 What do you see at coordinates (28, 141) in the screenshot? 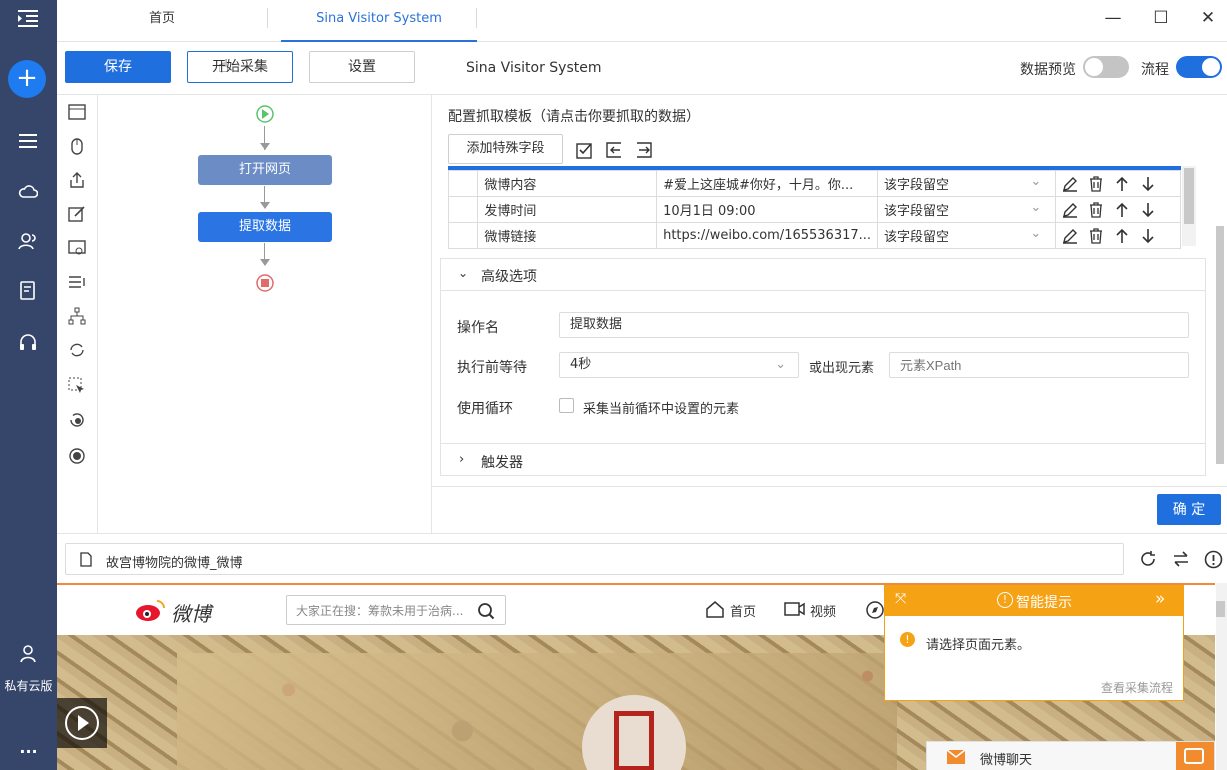
I see `list-icon` at bounding box center [28, 141].